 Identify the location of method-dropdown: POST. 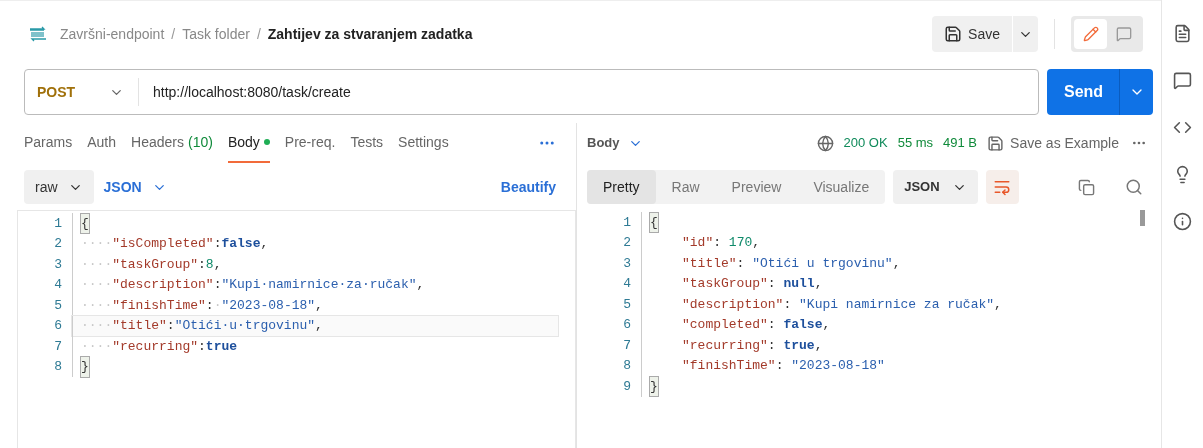
(82, 92).